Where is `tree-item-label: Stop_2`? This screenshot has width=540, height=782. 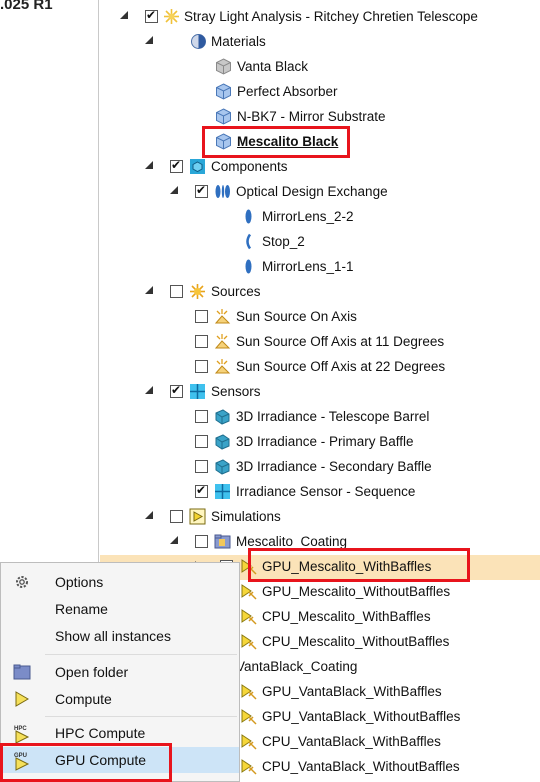
tree-item-label: Stop_2 is located at coordinates (283, 241).